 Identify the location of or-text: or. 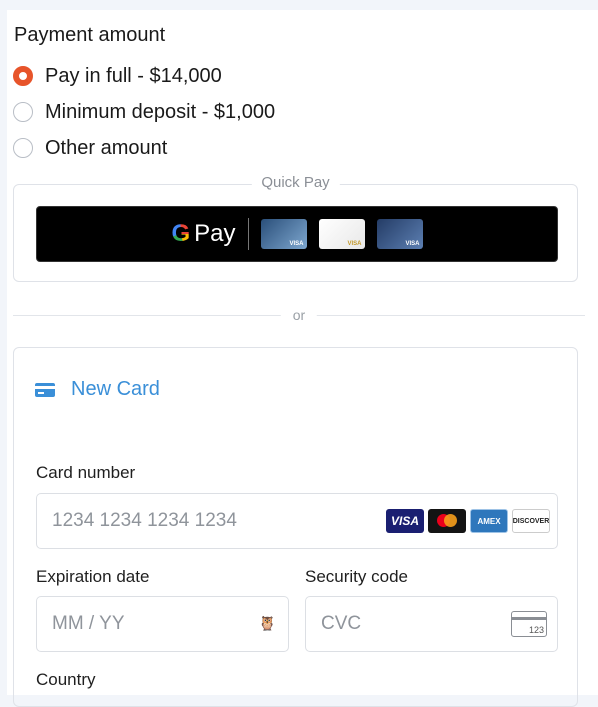
(299, 315).